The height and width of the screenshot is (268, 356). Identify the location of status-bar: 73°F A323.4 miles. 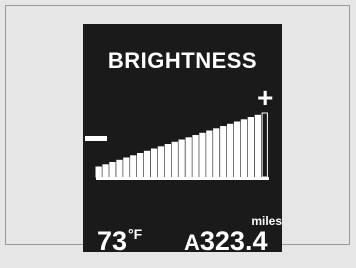
(182, 233).